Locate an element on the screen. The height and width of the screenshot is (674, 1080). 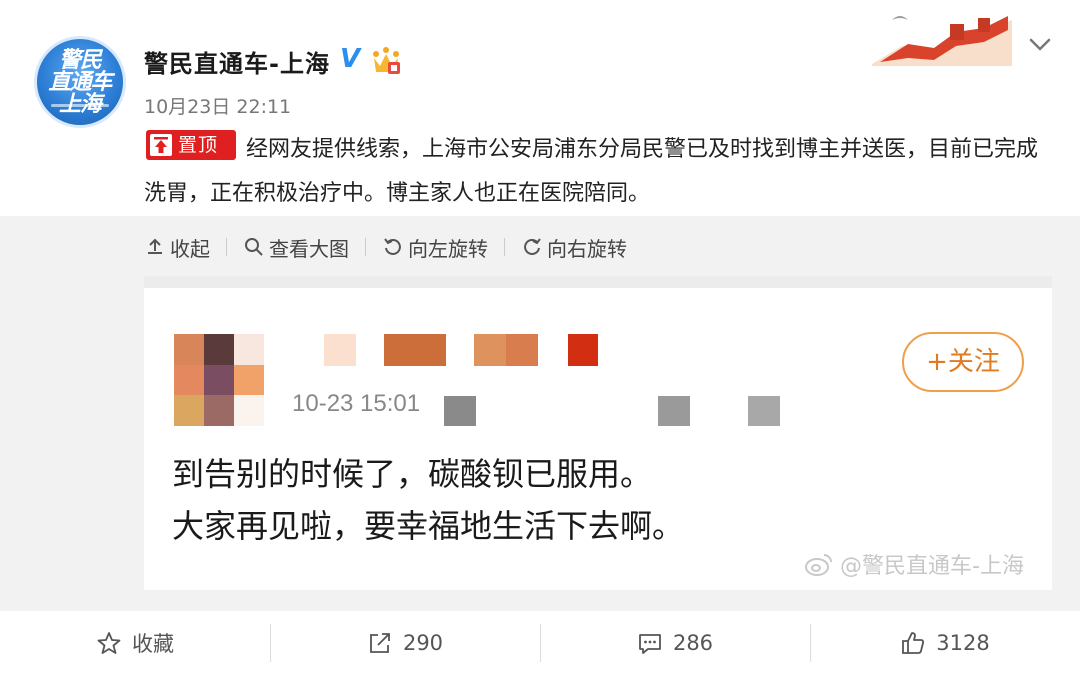
rotate-left-icon is located at coordinates (392, 246).